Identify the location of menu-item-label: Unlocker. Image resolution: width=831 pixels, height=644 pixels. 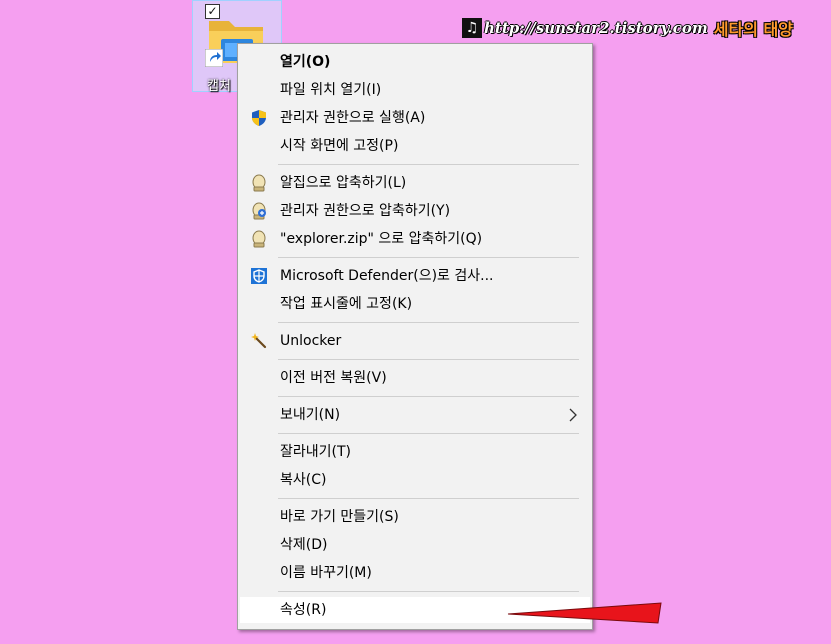
(311, 341).